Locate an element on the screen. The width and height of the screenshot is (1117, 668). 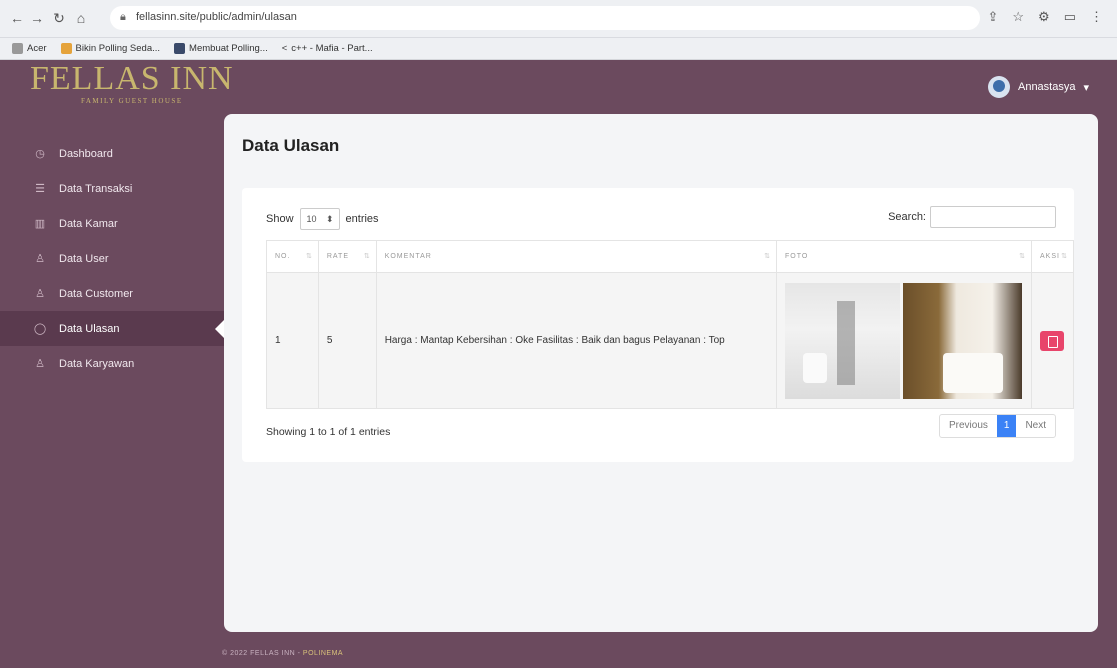
home-icon: ⌂ is located at coordinates (81, 18).